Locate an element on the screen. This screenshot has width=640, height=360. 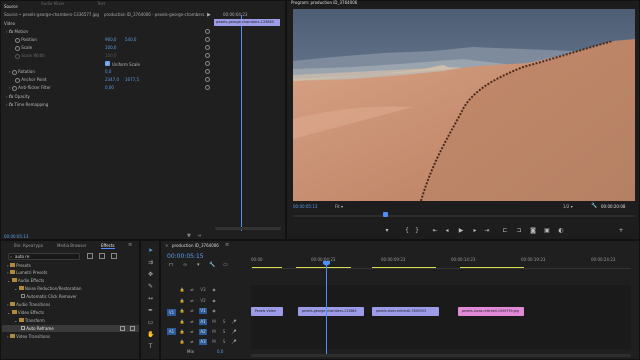
rotation-value: 0,0 is located at coordinates (108, 71).